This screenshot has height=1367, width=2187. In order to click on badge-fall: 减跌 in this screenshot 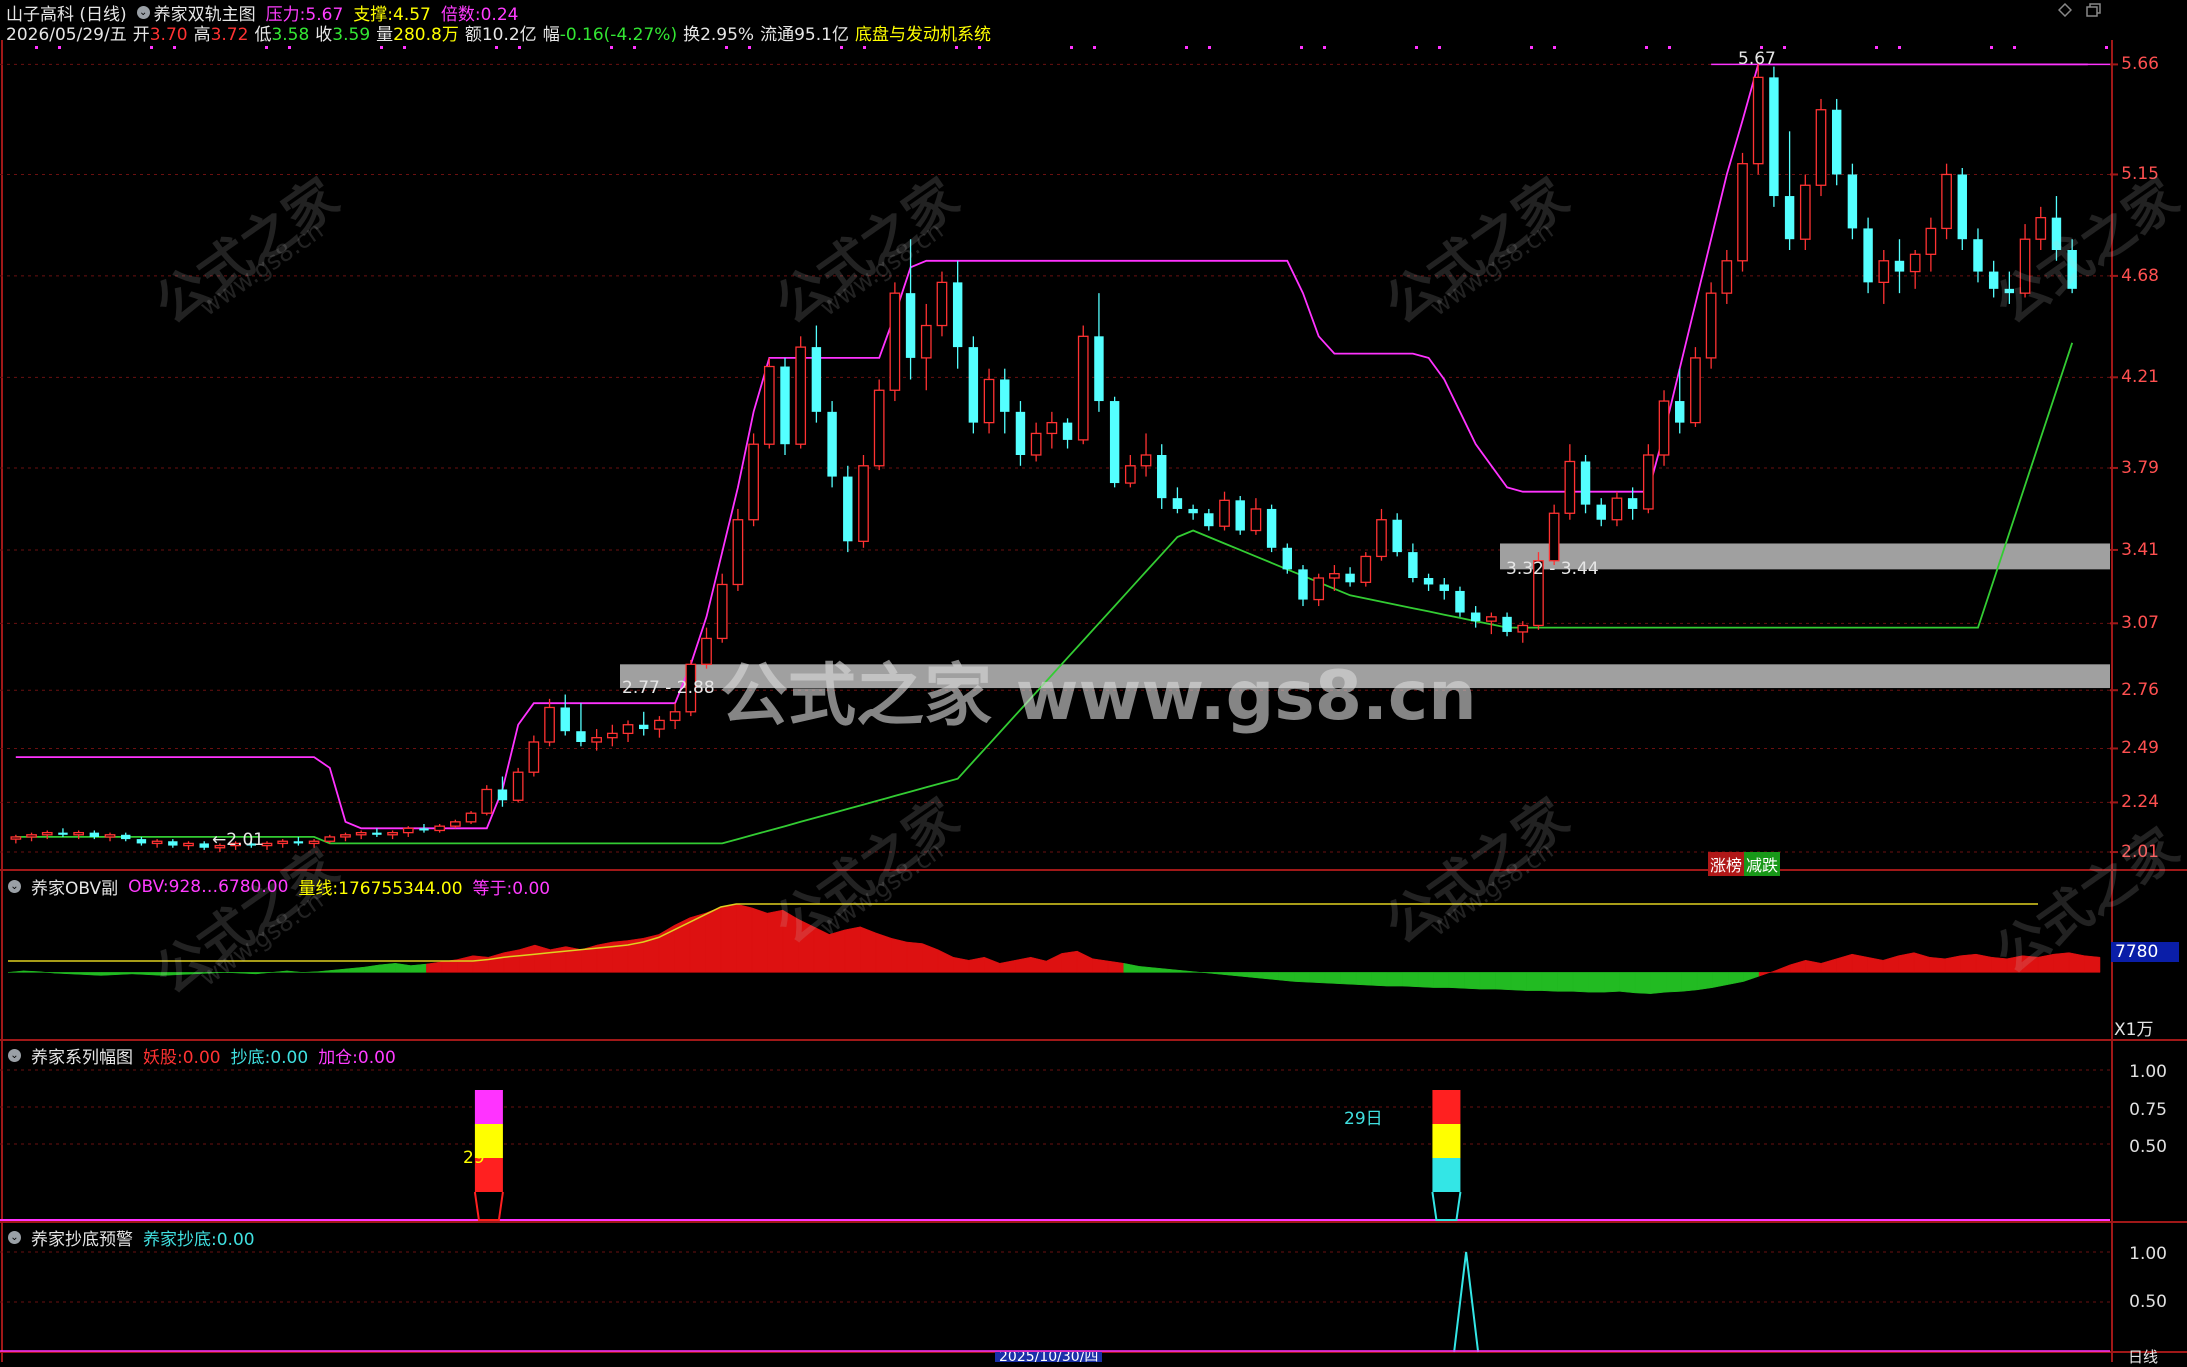, I will do `click(1762, 864)`.